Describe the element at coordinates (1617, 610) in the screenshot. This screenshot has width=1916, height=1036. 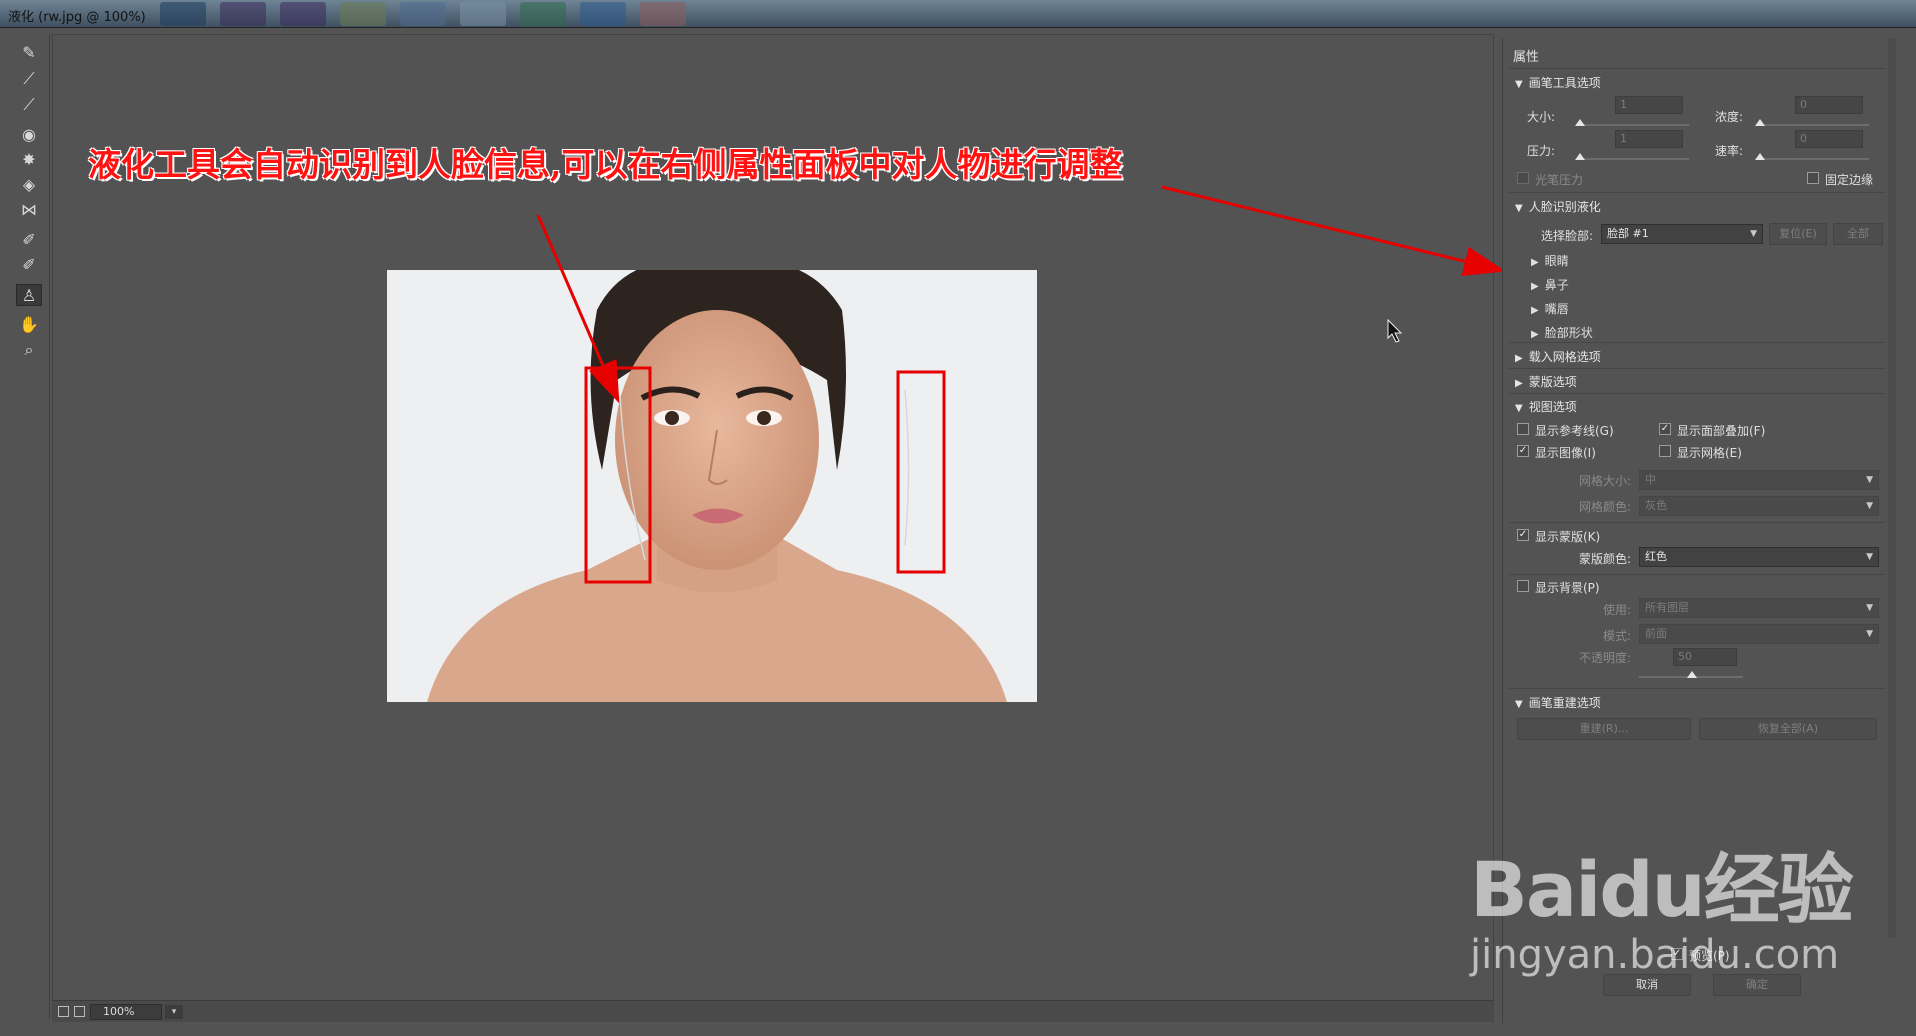
I see `use-label: 使用:` at that location.